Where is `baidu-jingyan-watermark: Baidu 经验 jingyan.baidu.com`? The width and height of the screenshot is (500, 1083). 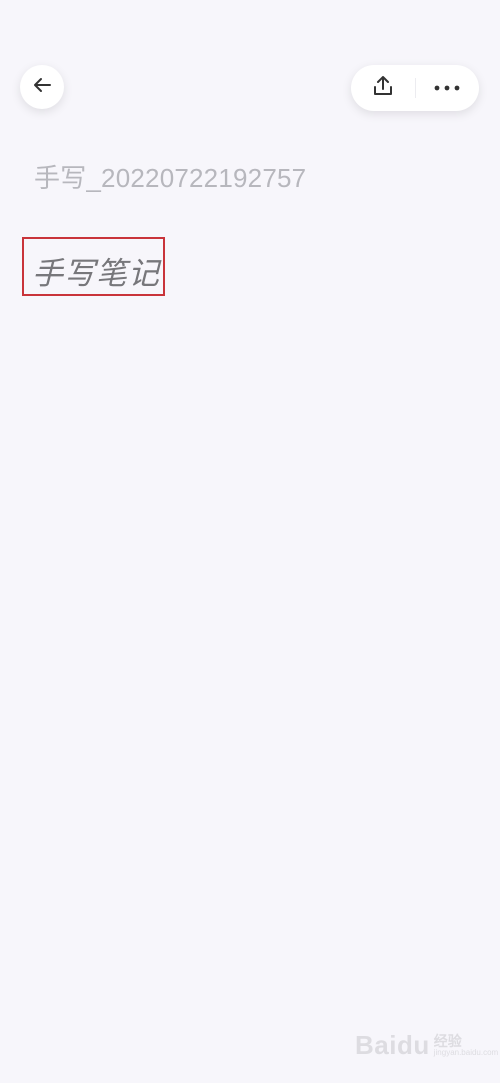
baidu-jingyan-watermark: Baidu 经验 jingyan.baidu.com is located at coordinates (426, 1045).